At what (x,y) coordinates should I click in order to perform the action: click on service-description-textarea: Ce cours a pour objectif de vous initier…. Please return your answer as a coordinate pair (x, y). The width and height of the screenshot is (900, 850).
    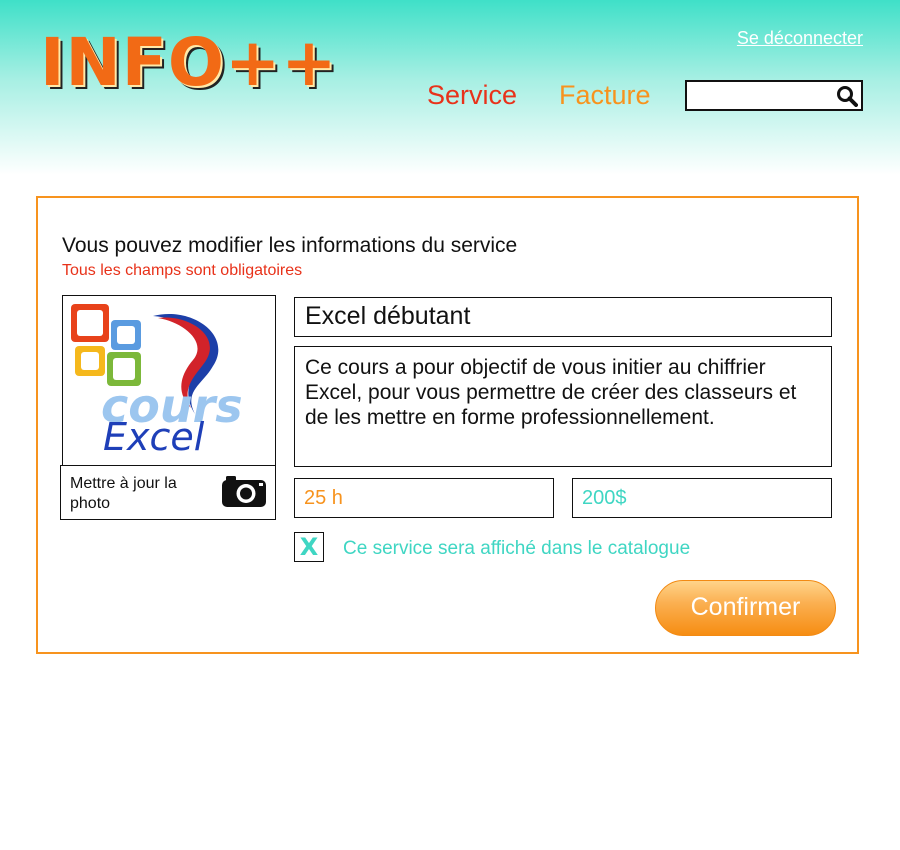
    Looking at the image, I should click on (563, 406).